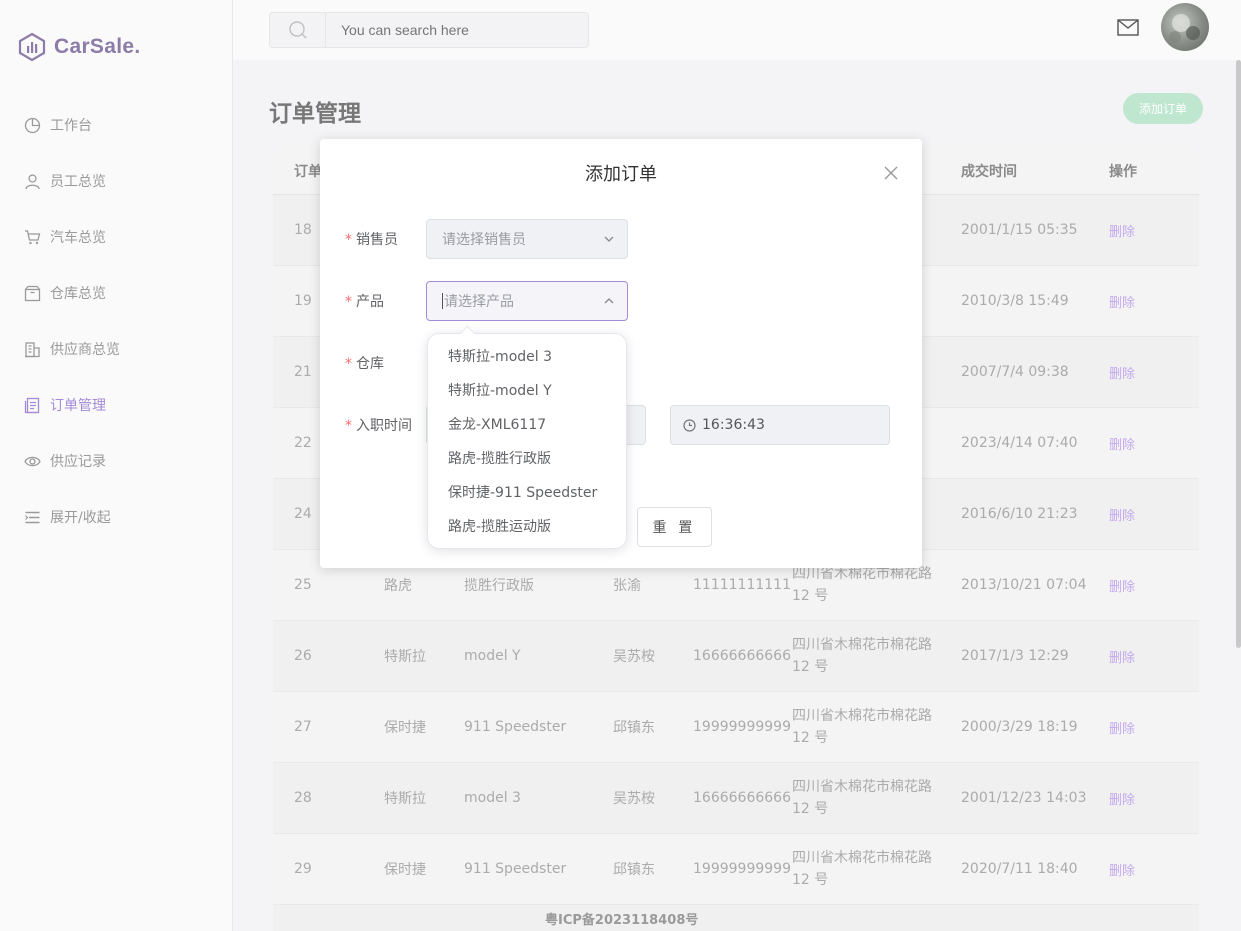  I want to click on salesperson-label: * 销售员, so click(371, 239).